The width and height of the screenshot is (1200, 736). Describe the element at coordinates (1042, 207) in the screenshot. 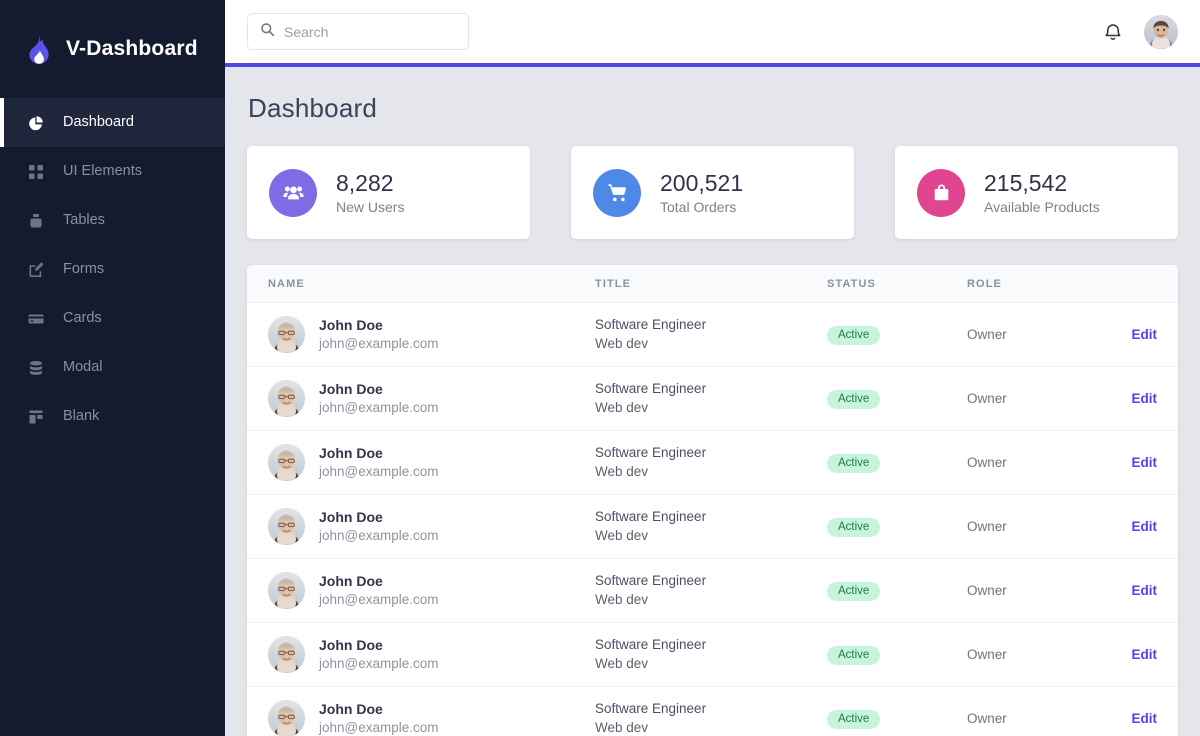

I see `stat-label: Available Products` at that location.